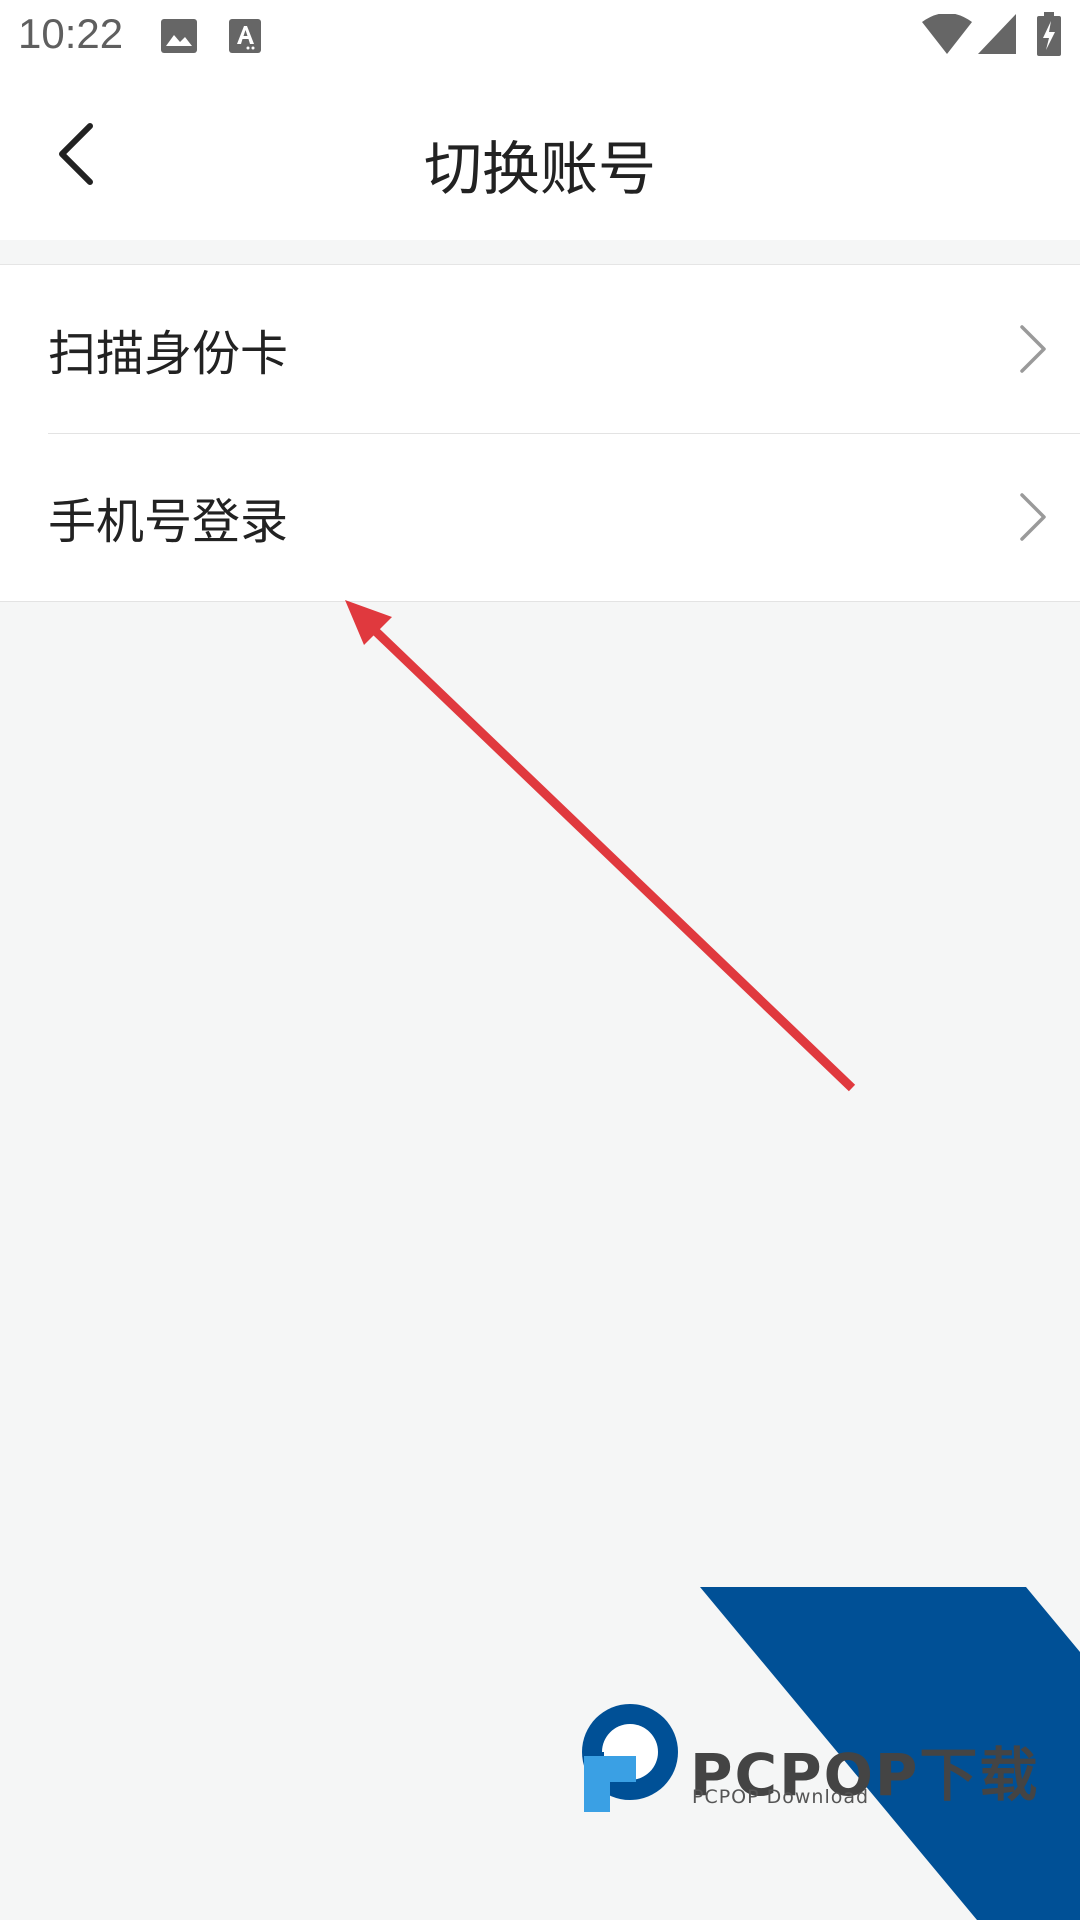 This screenshot has width=1080, height=1920. Describe the element at coordinates (540, 36) in the screenshot. I see `status-bar: 10:22` at that location.